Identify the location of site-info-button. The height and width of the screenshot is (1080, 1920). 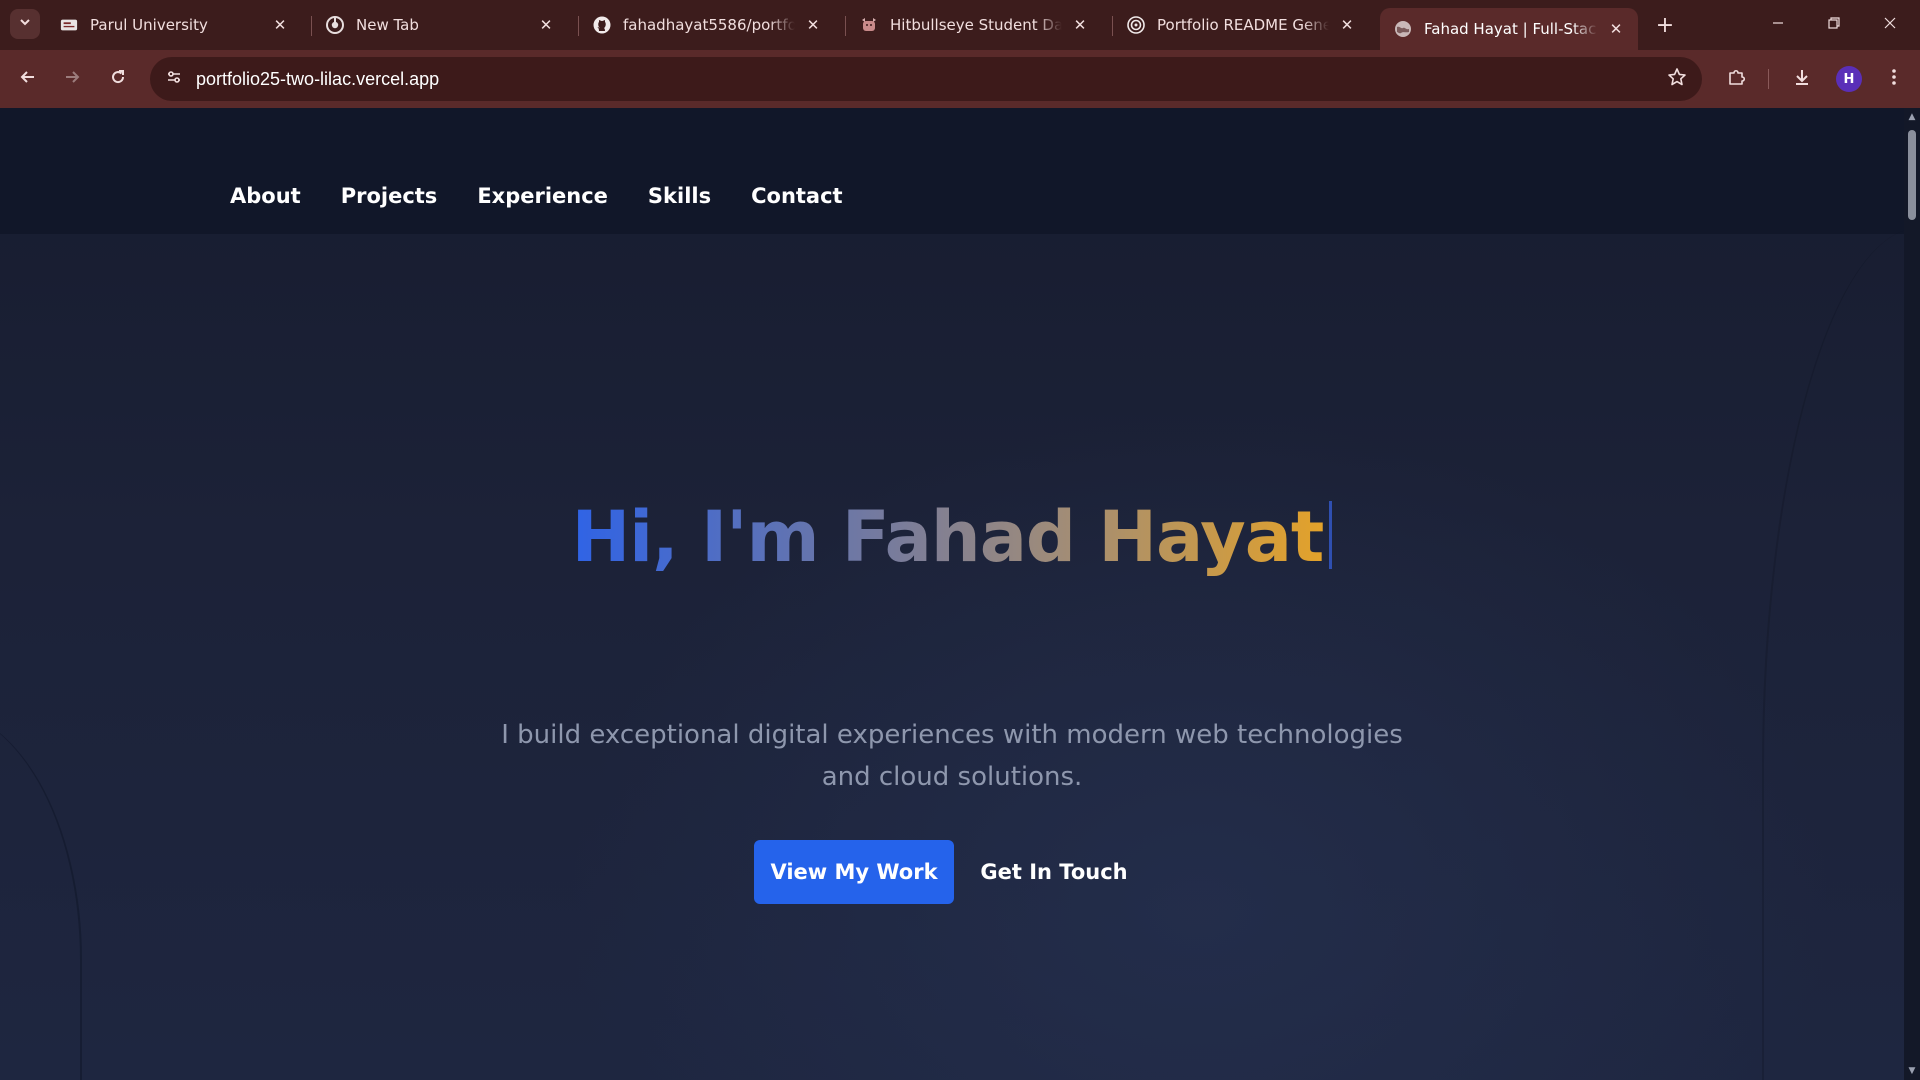
(174, 79).